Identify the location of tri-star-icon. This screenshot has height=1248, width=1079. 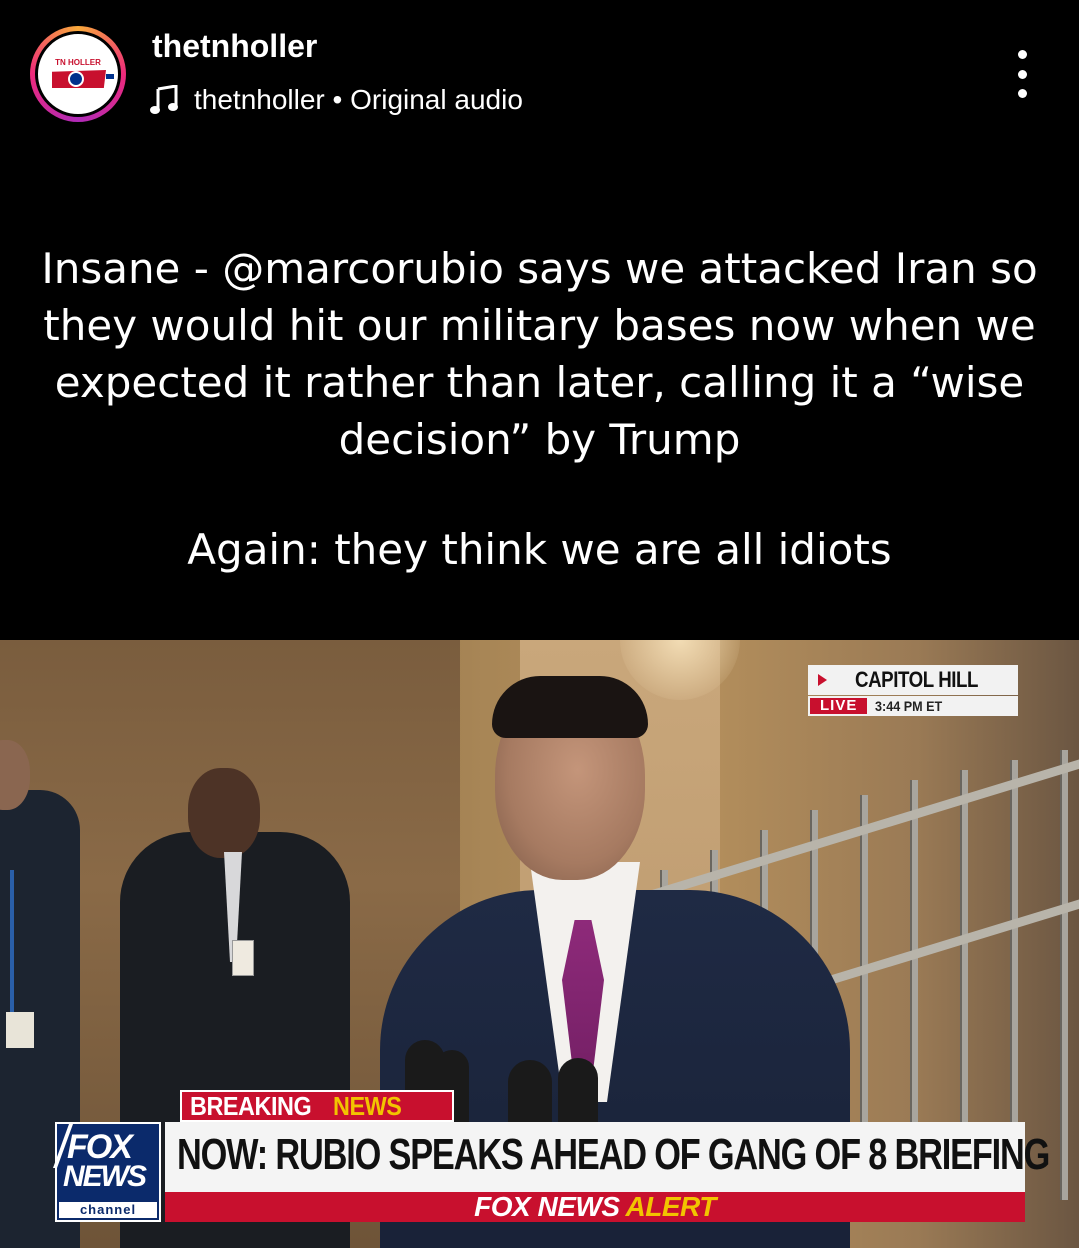
(76, 79).